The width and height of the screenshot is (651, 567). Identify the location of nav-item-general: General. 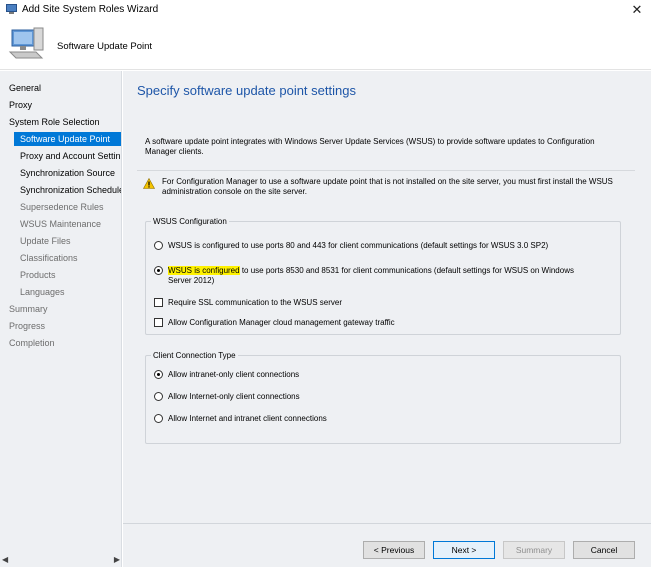
(25, 88).